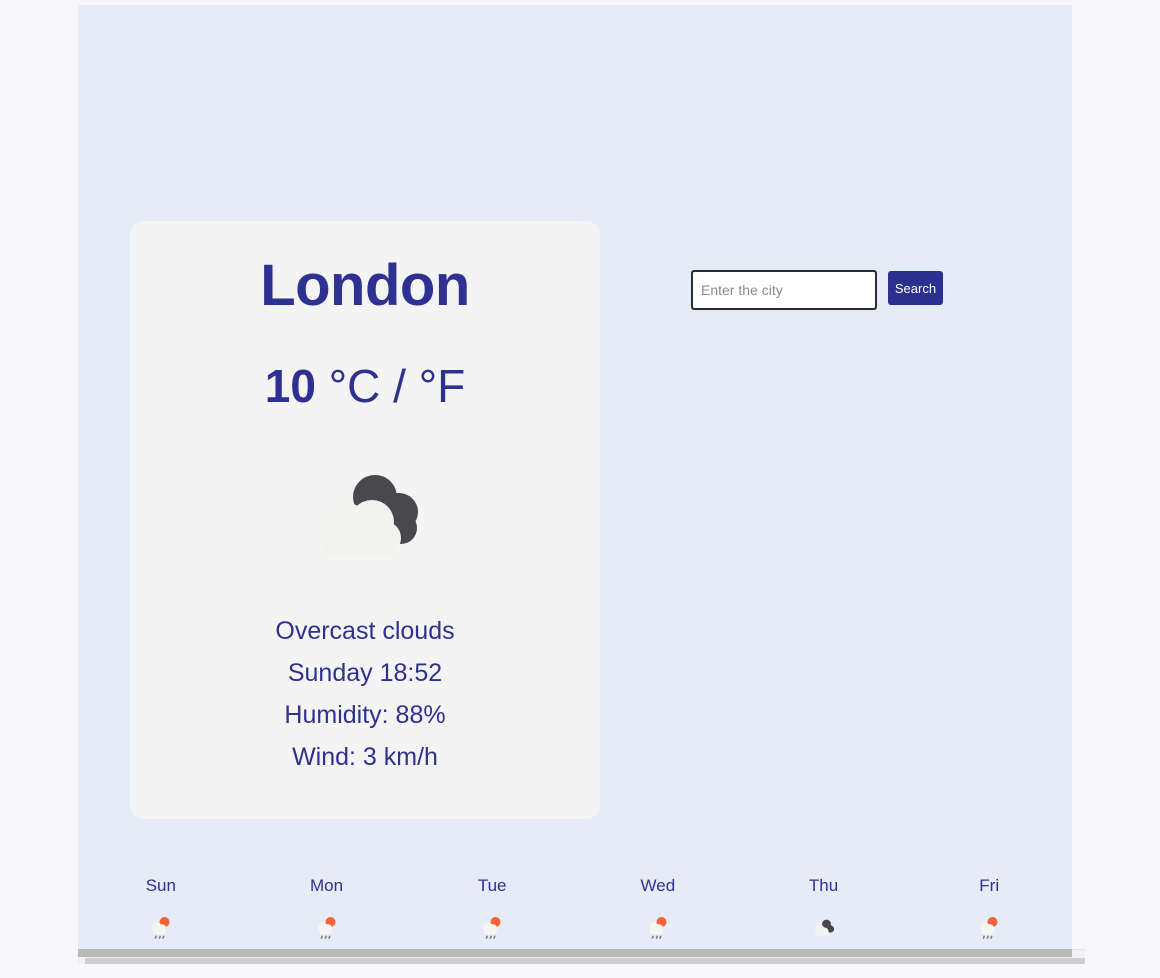 The width and height of the screenshot is (1160, 978). Describe the element at coordinates (915, 288) in the screenshot. I see `search-button: Search` at that location.